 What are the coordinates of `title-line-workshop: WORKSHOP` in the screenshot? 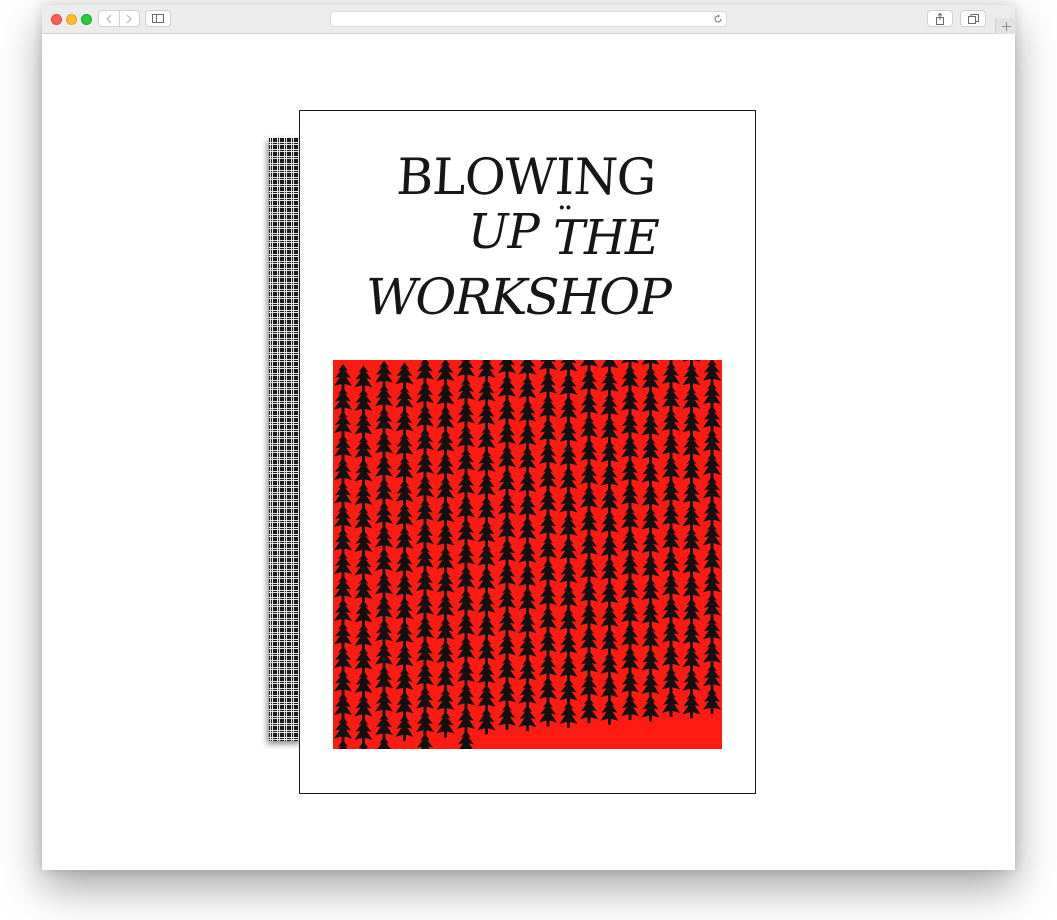 It's located at (519, 297).